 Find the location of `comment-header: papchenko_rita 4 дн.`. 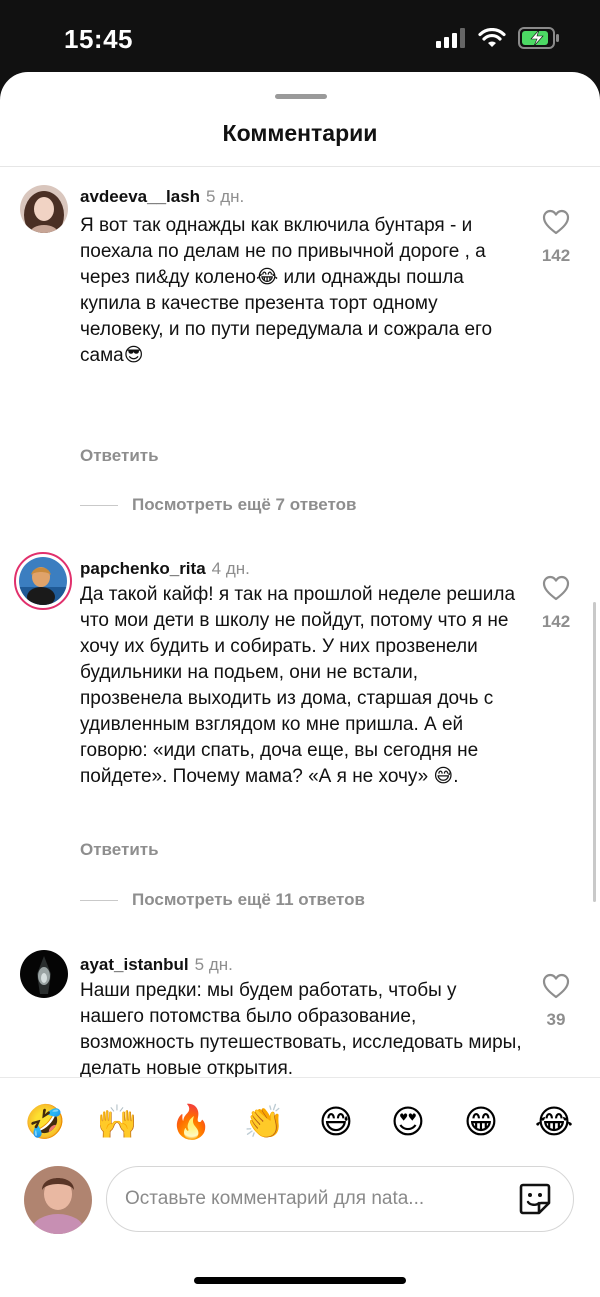

comment-header: papchenko_rita 4 дн. is located at coordinates (165, 569).